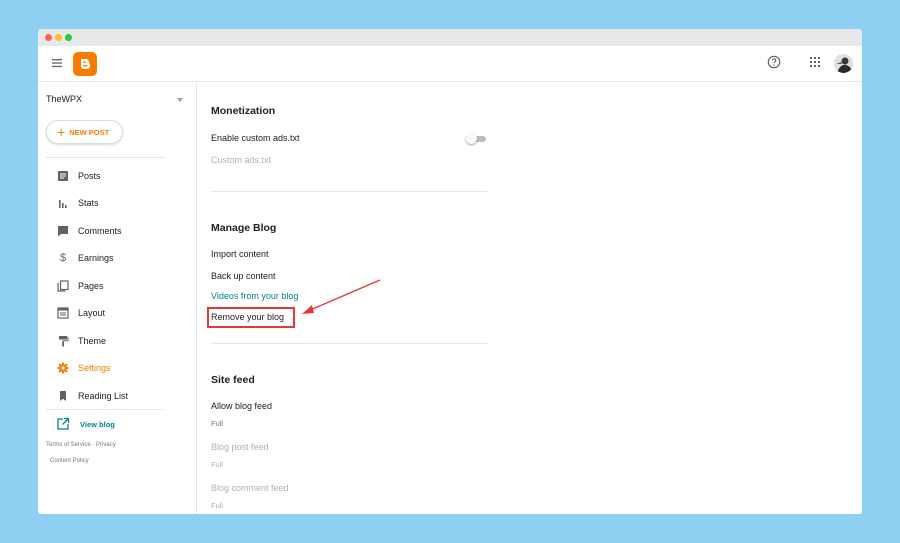 The width and height of the screenshot is (900, 543). What do you see at coordinates (243, 111) in the screenshot?
I see `monetization-section-title: Monetization` at bounding box center [243, 111].